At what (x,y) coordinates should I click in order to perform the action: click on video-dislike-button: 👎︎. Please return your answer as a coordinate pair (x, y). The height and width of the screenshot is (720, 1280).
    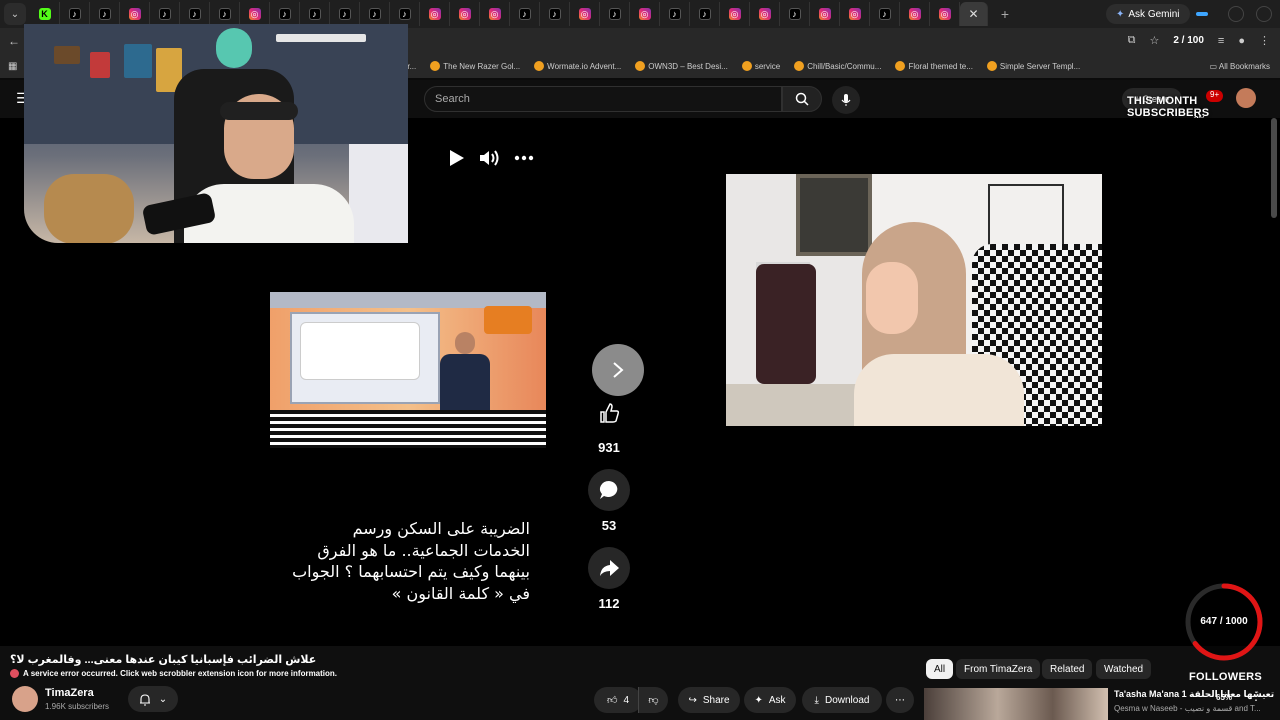
    Looking at the image, I should click on (653, 700).